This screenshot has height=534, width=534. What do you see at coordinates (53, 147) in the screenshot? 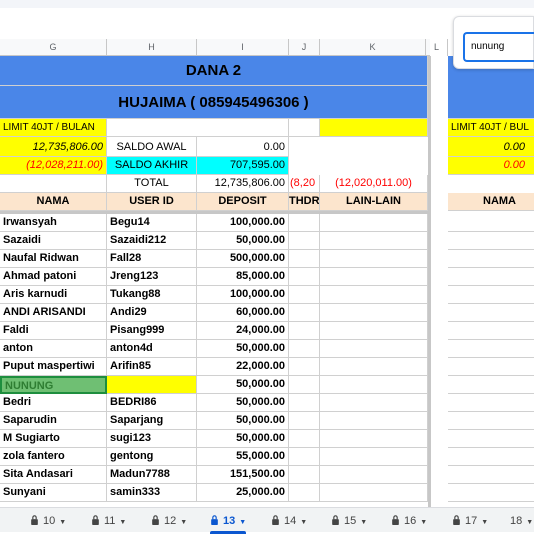
I see `limit-value: 12,735,806.00` at bounding box center [53, 147].